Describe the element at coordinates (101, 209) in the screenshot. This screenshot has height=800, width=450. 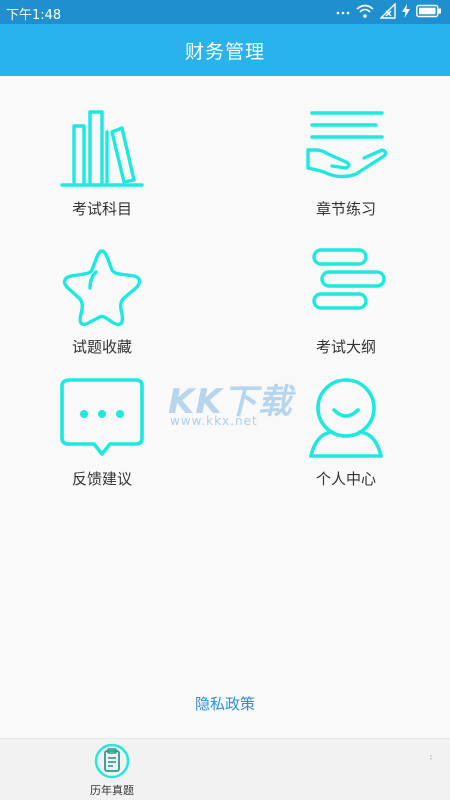
I see `menu-item-label: 考试科目` at that location.